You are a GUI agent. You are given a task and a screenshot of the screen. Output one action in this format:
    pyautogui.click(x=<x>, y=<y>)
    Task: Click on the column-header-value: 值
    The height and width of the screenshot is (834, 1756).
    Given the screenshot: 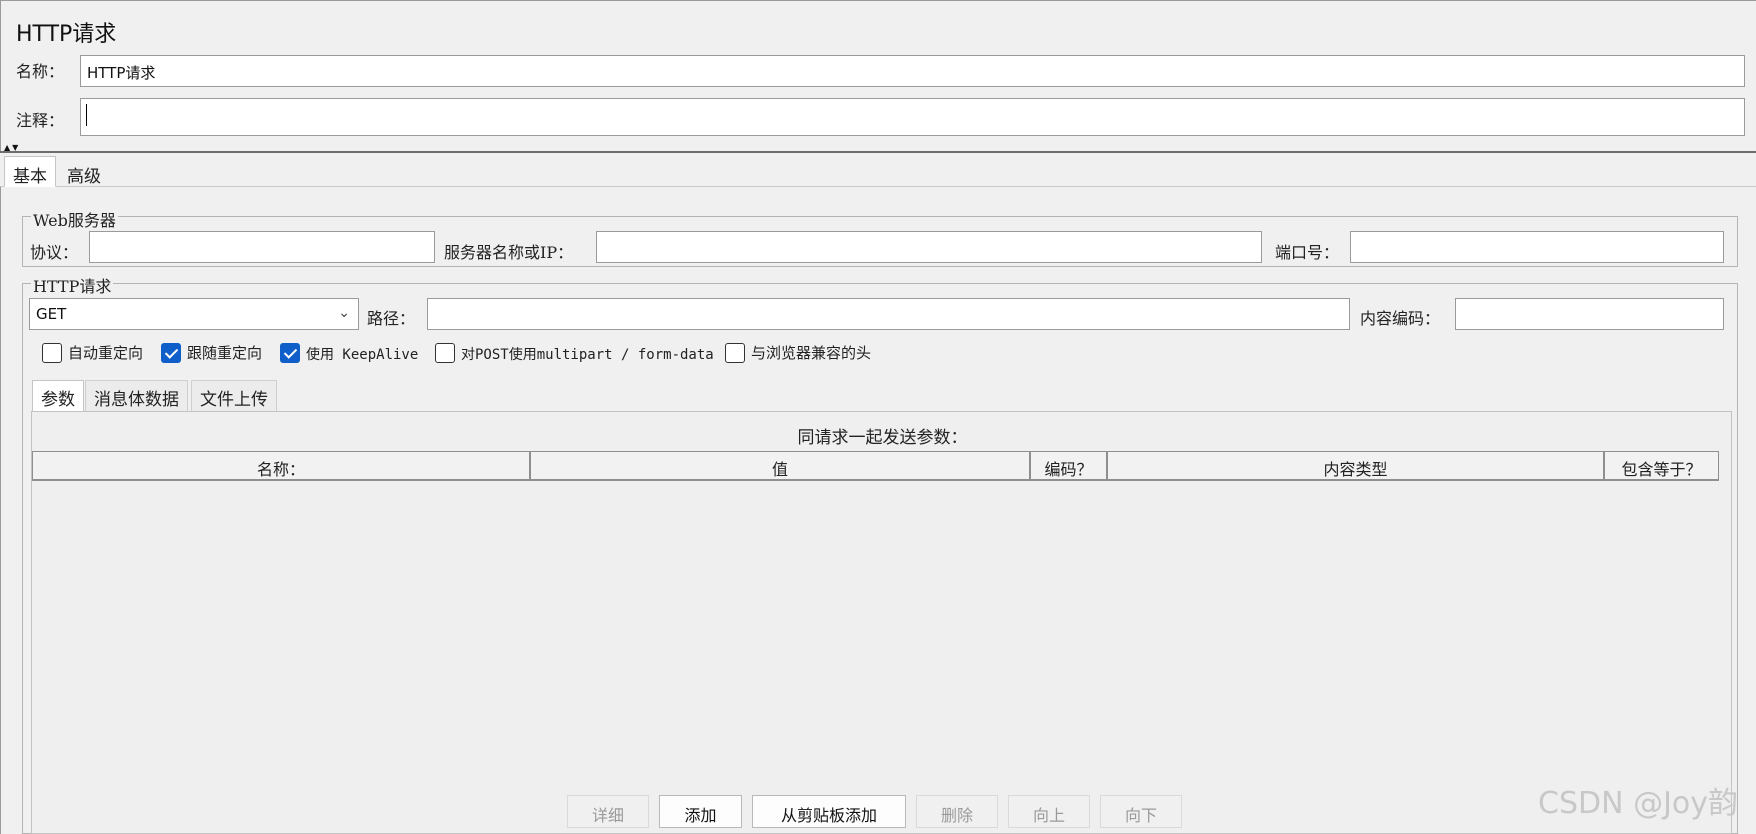 What is the action you would take?
    pyautogui.click(x=780, y=466)
    